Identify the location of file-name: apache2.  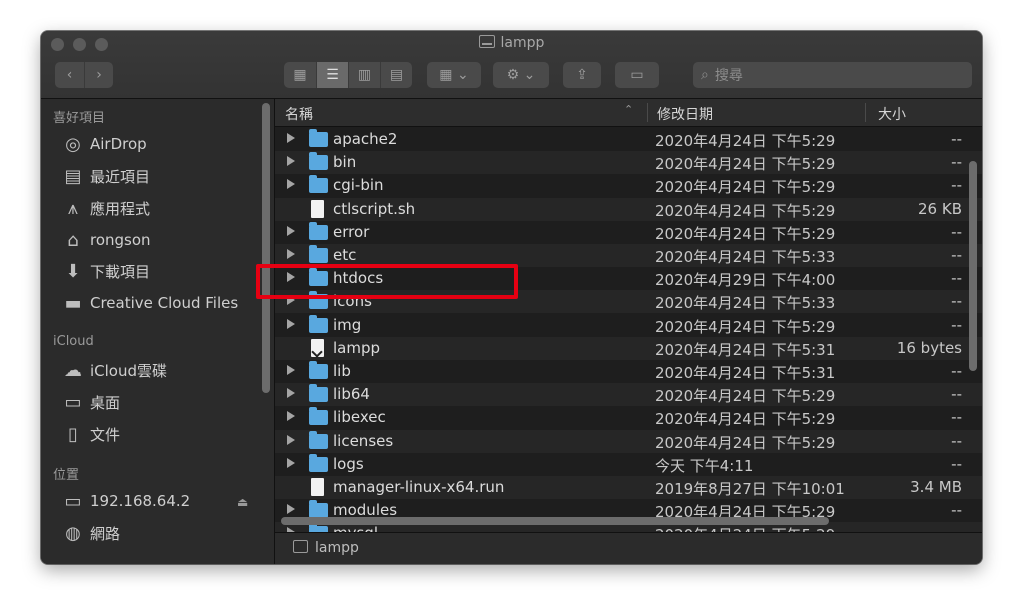
(365, 139).